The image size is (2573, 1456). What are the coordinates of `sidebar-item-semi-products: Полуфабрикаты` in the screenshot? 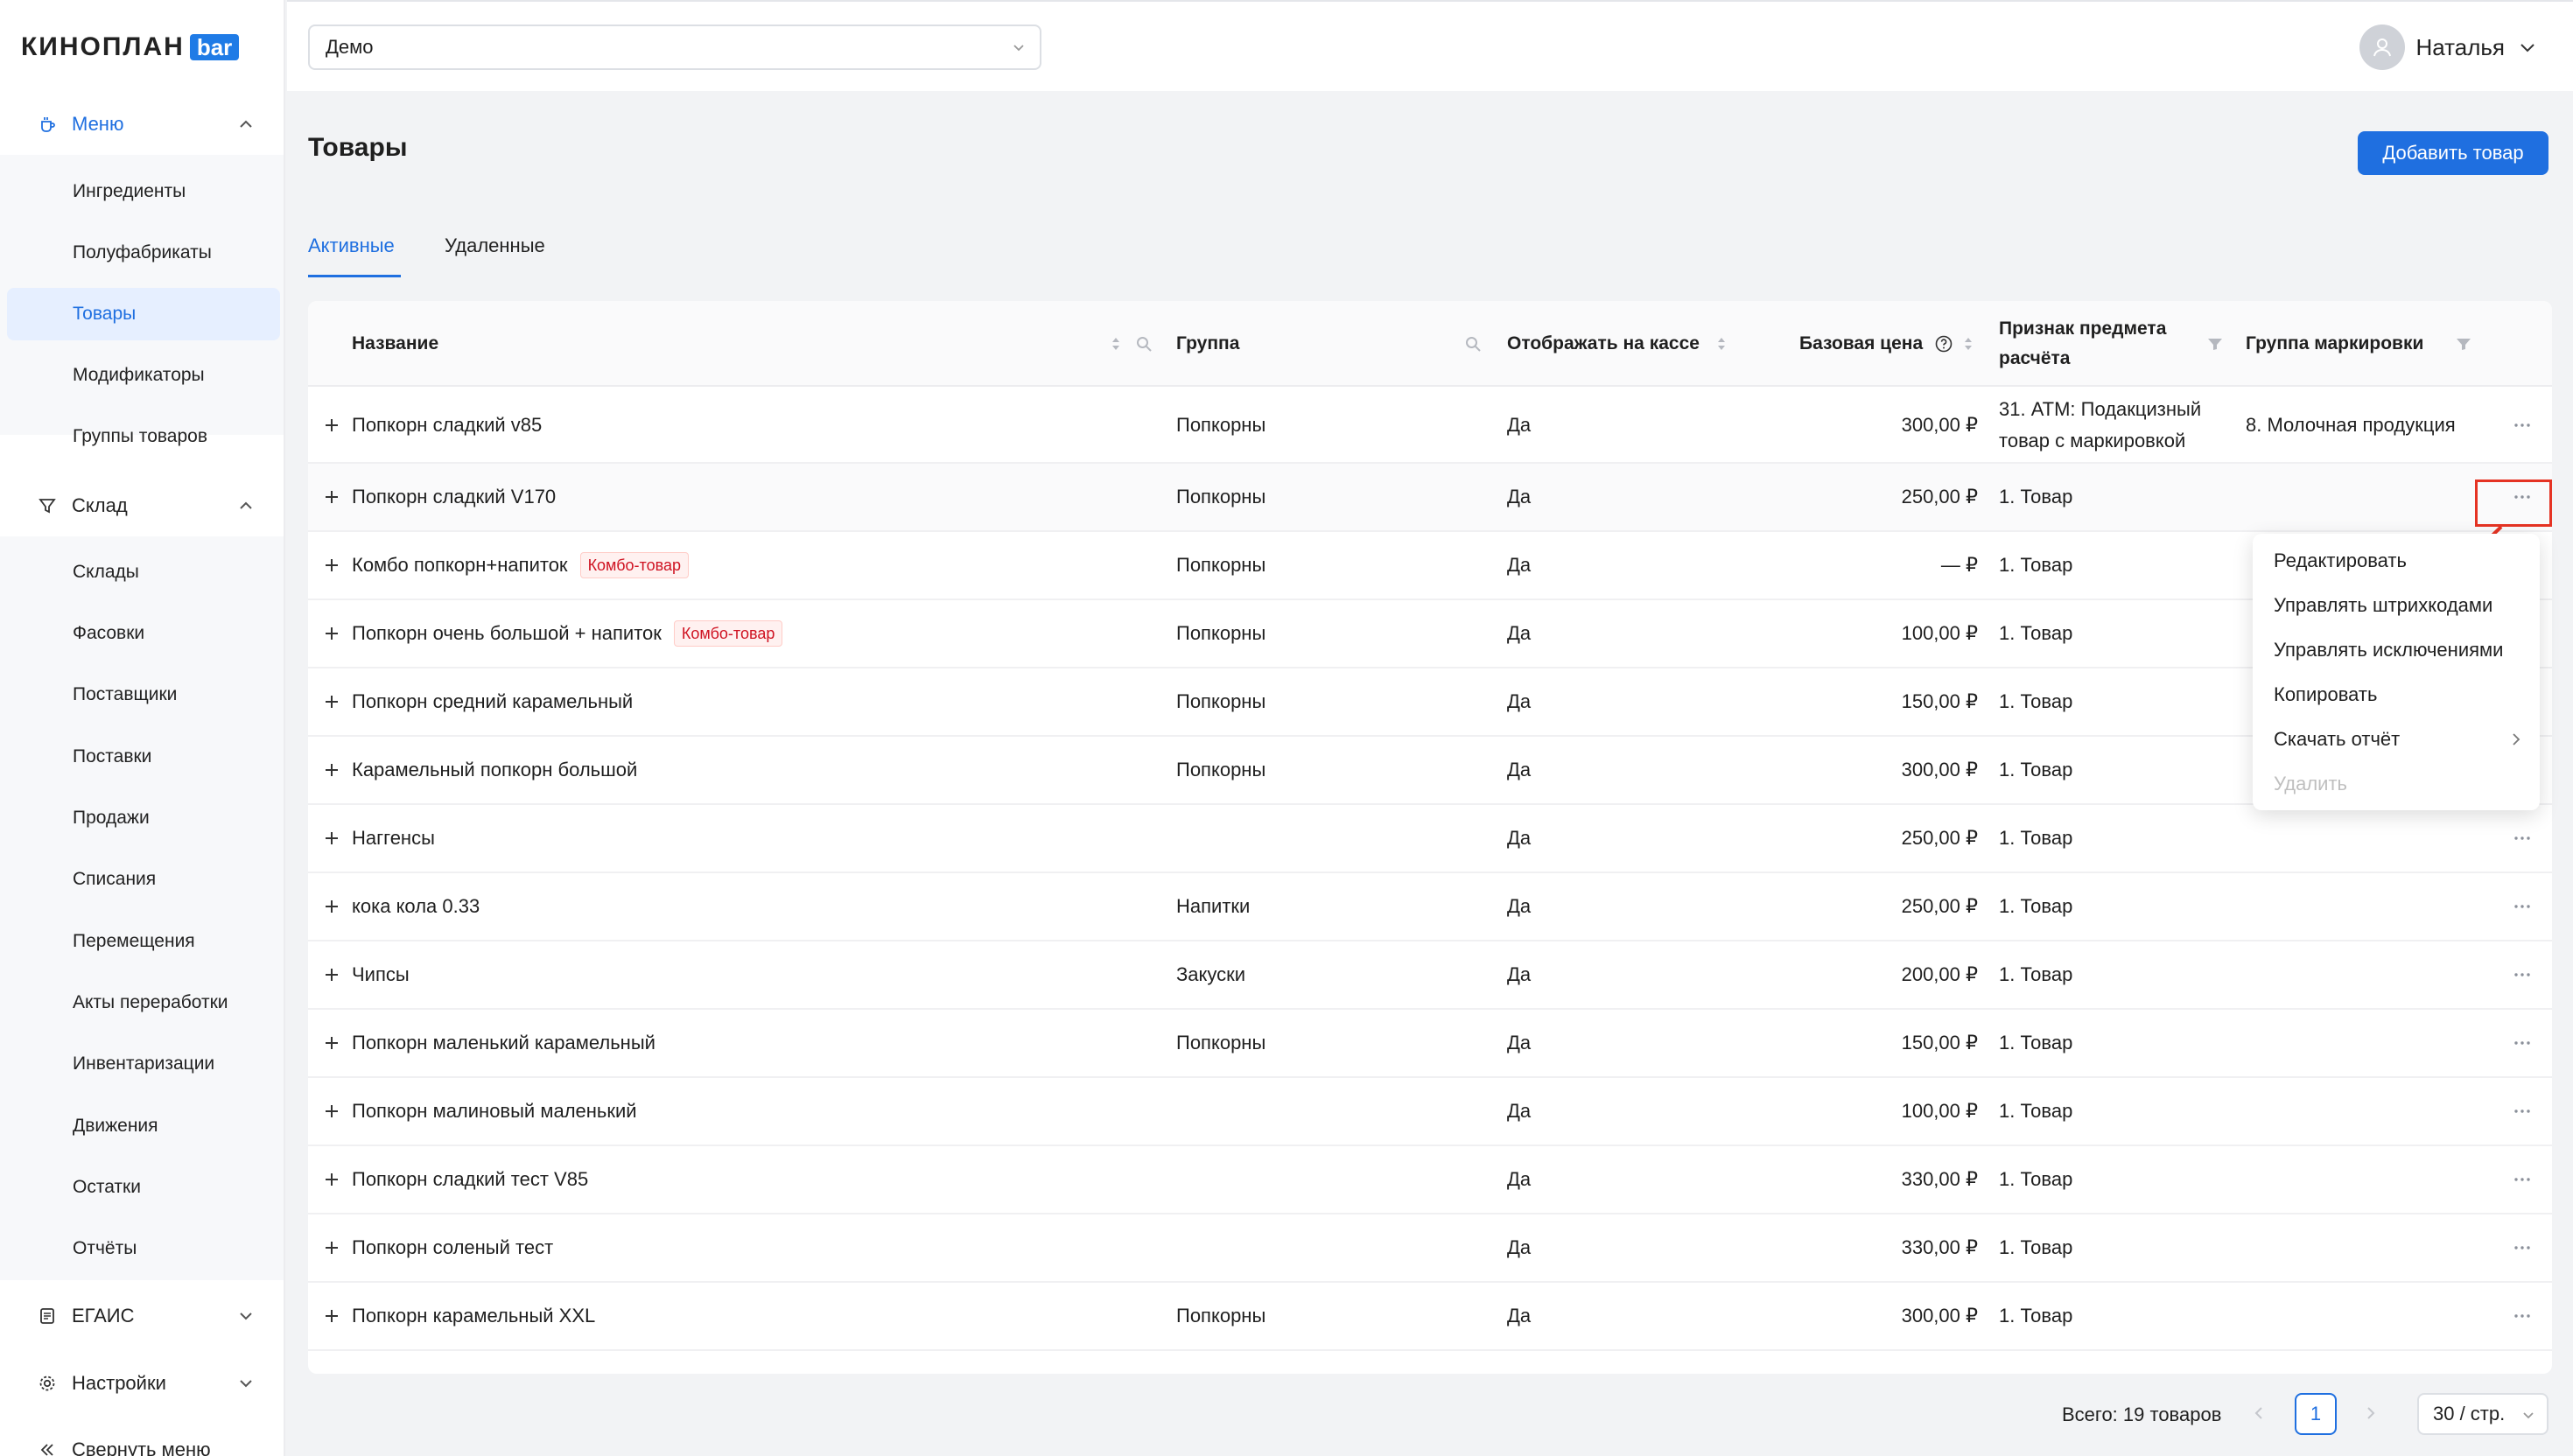 It's located at (143, 253).